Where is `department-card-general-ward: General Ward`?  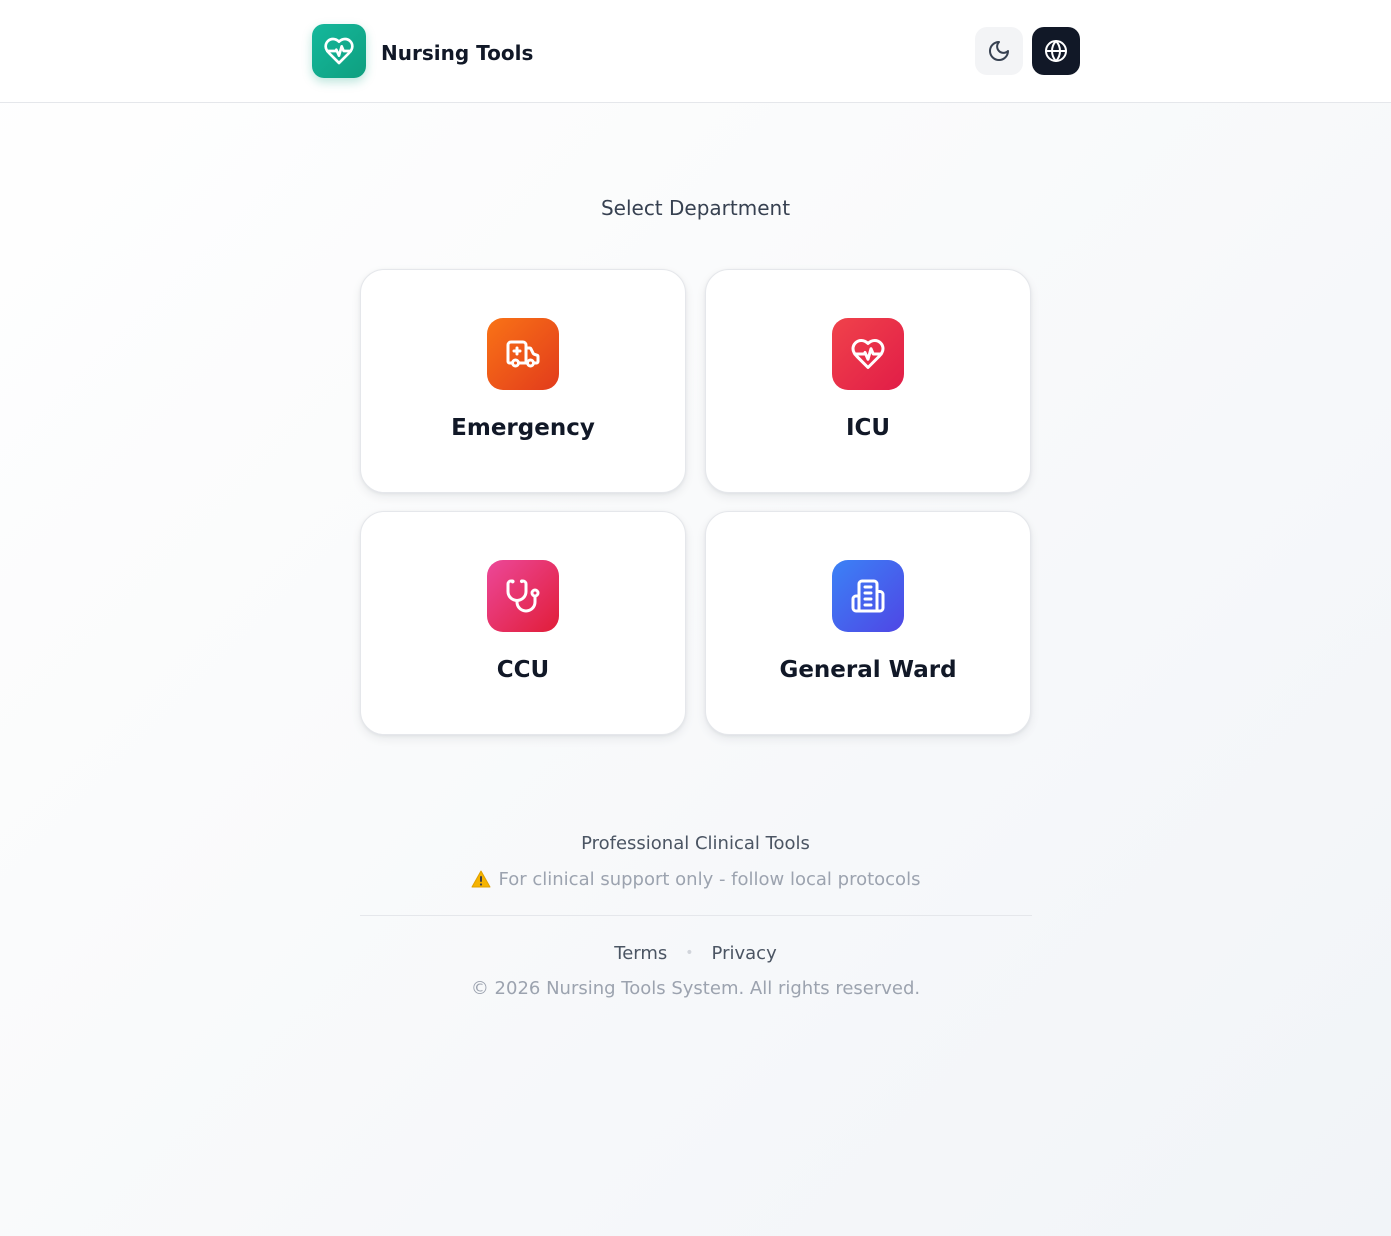 department-card-general-ward: General Ward is located at coordinates (868, 623).